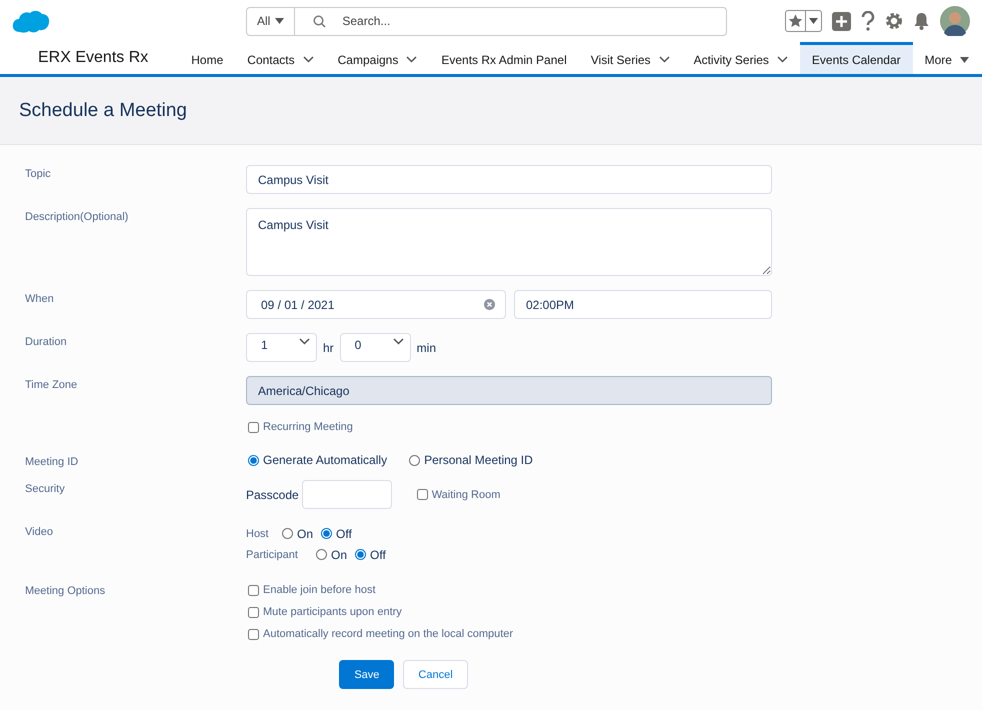  What do you see at coordinates (258, 534) in the screenshot?
I see `video-row-label: Host` at bounding box center [258, 534].